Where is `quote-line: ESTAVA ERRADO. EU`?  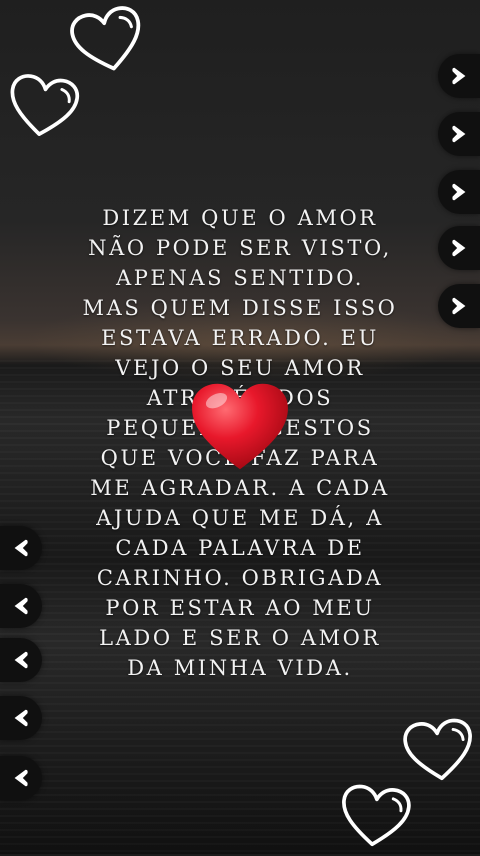
quote-line: ESTAVA ERRADO. EU is located at coordinates (240, 338).